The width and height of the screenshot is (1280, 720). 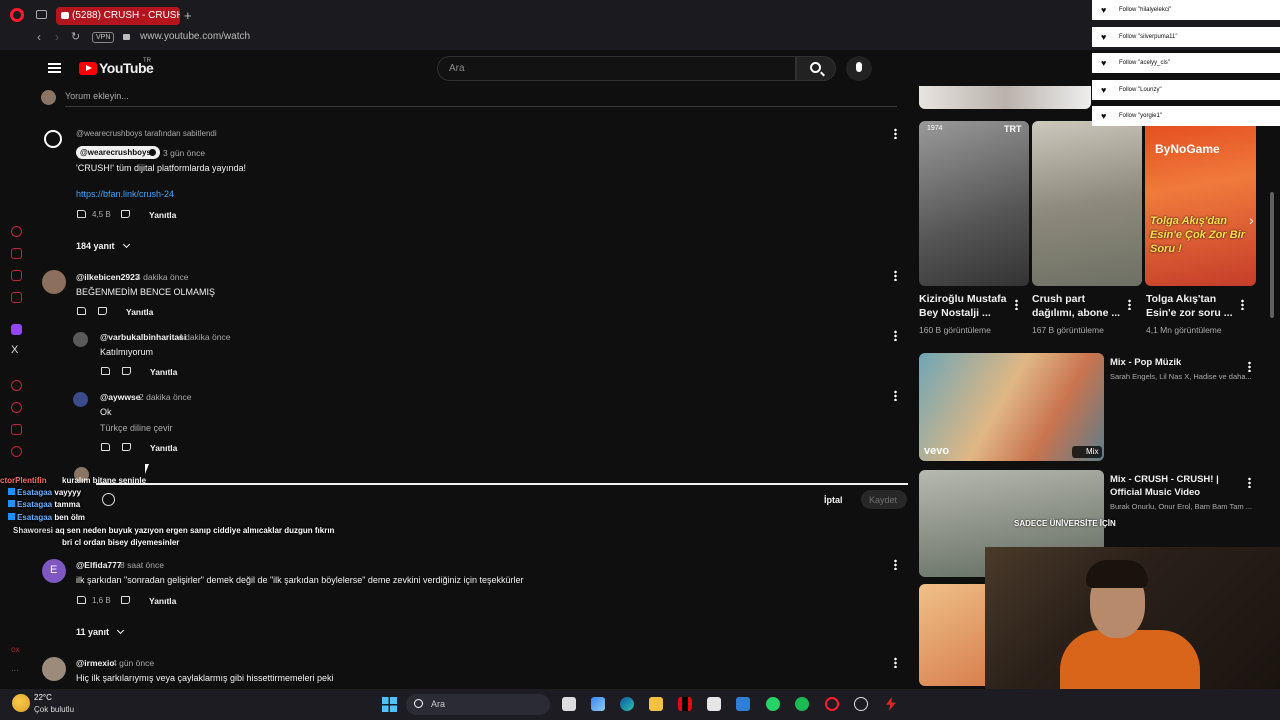 I want to click on video-title: Kiziroğlu Mustafa, so click(x=963, y=299).